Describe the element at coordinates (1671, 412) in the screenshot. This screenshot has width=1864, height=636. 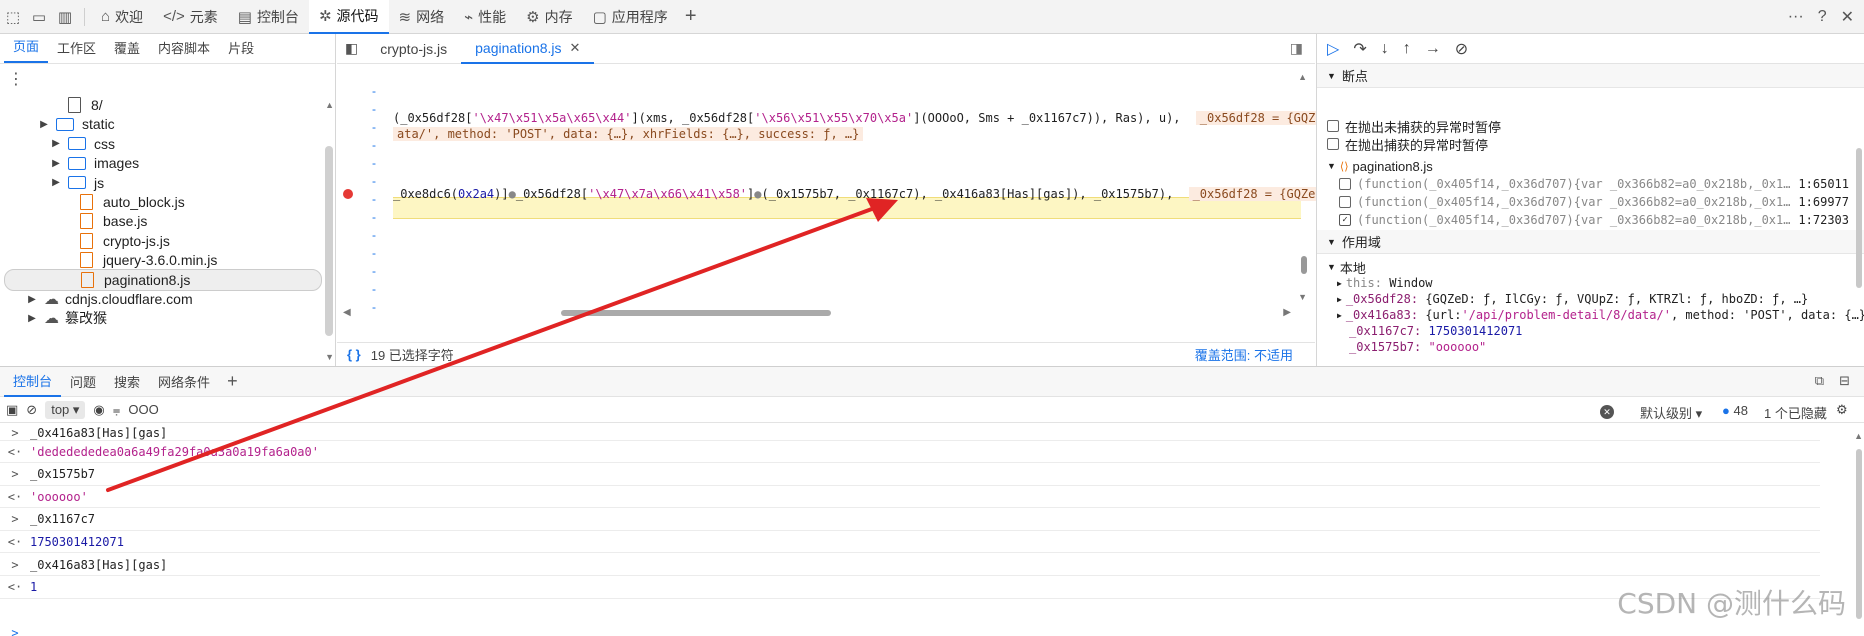
I see `log-level-select: 默认级别 ▾` at that location.